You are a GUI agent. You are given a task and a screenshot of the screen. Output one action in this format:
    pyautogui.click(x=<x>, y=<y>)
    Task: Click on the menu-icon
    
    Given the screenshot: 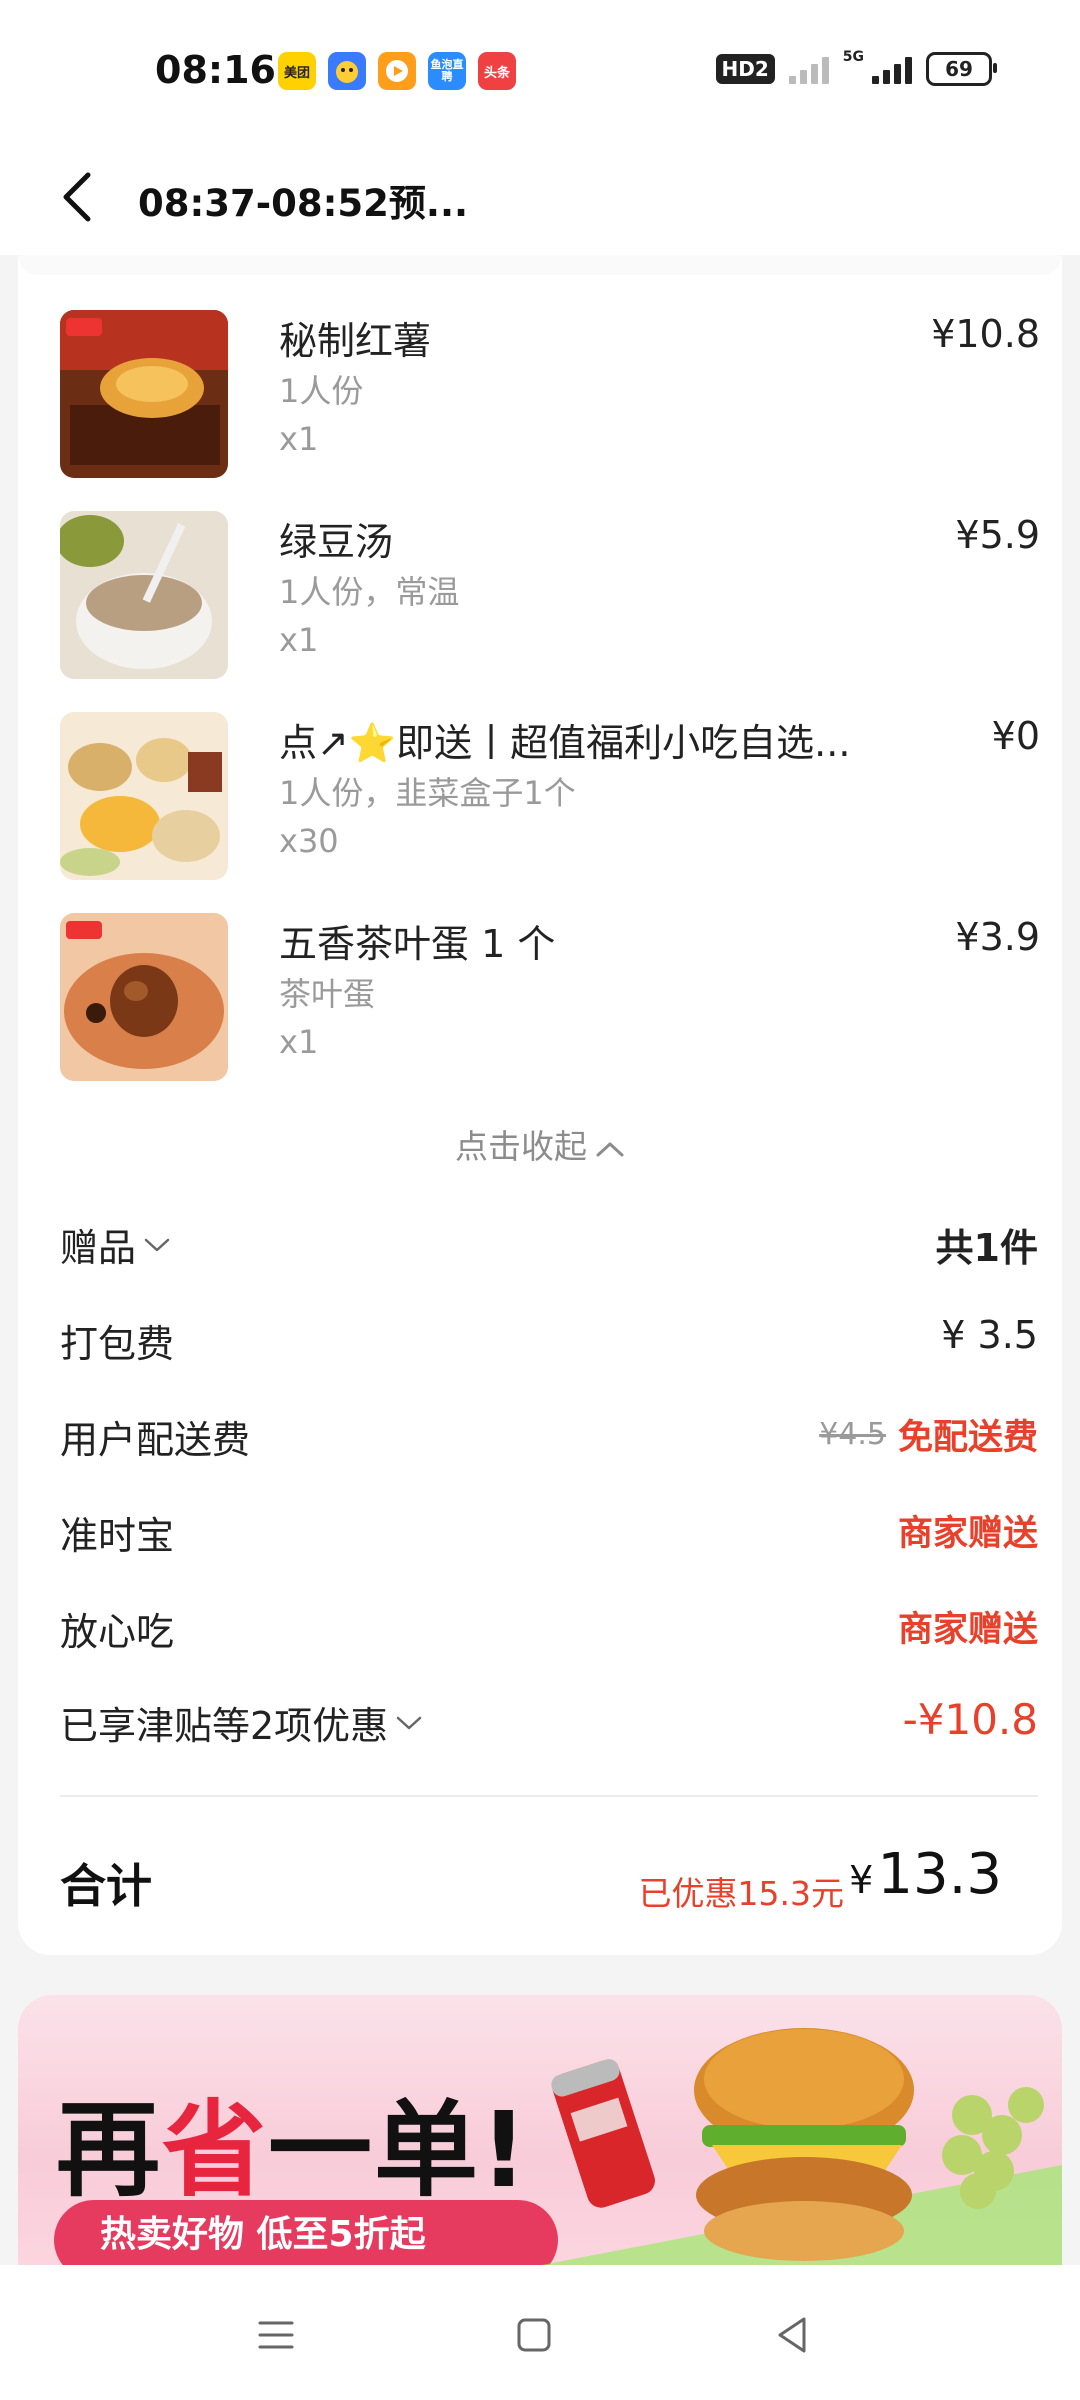 What is the action you would take?
    pyautogui.click(x=276, y=2335)
    